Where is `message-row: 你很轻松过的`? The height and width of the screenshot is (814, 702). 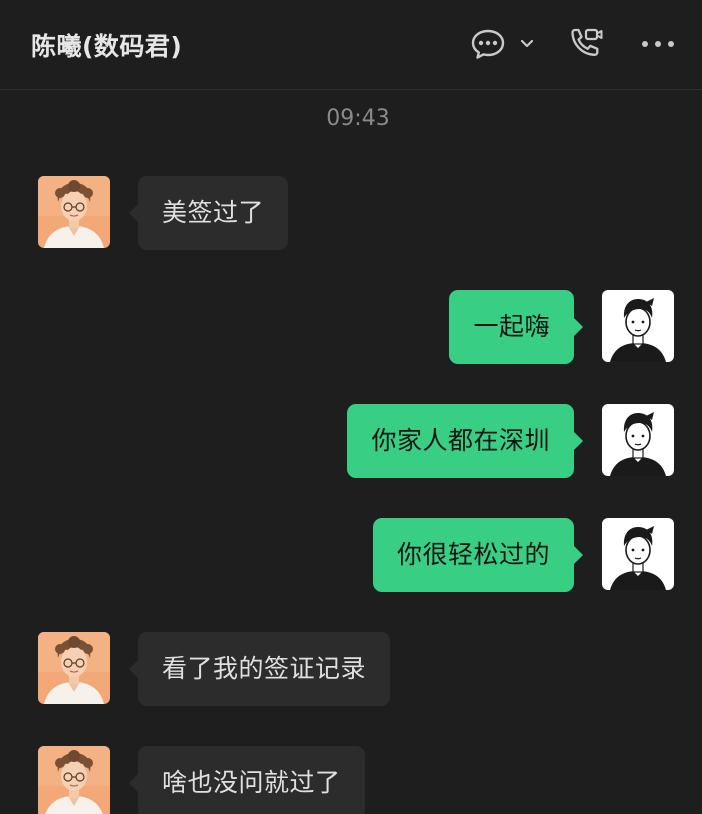 message-row: 你很轻松过的 is located at coordinates (351, 555).